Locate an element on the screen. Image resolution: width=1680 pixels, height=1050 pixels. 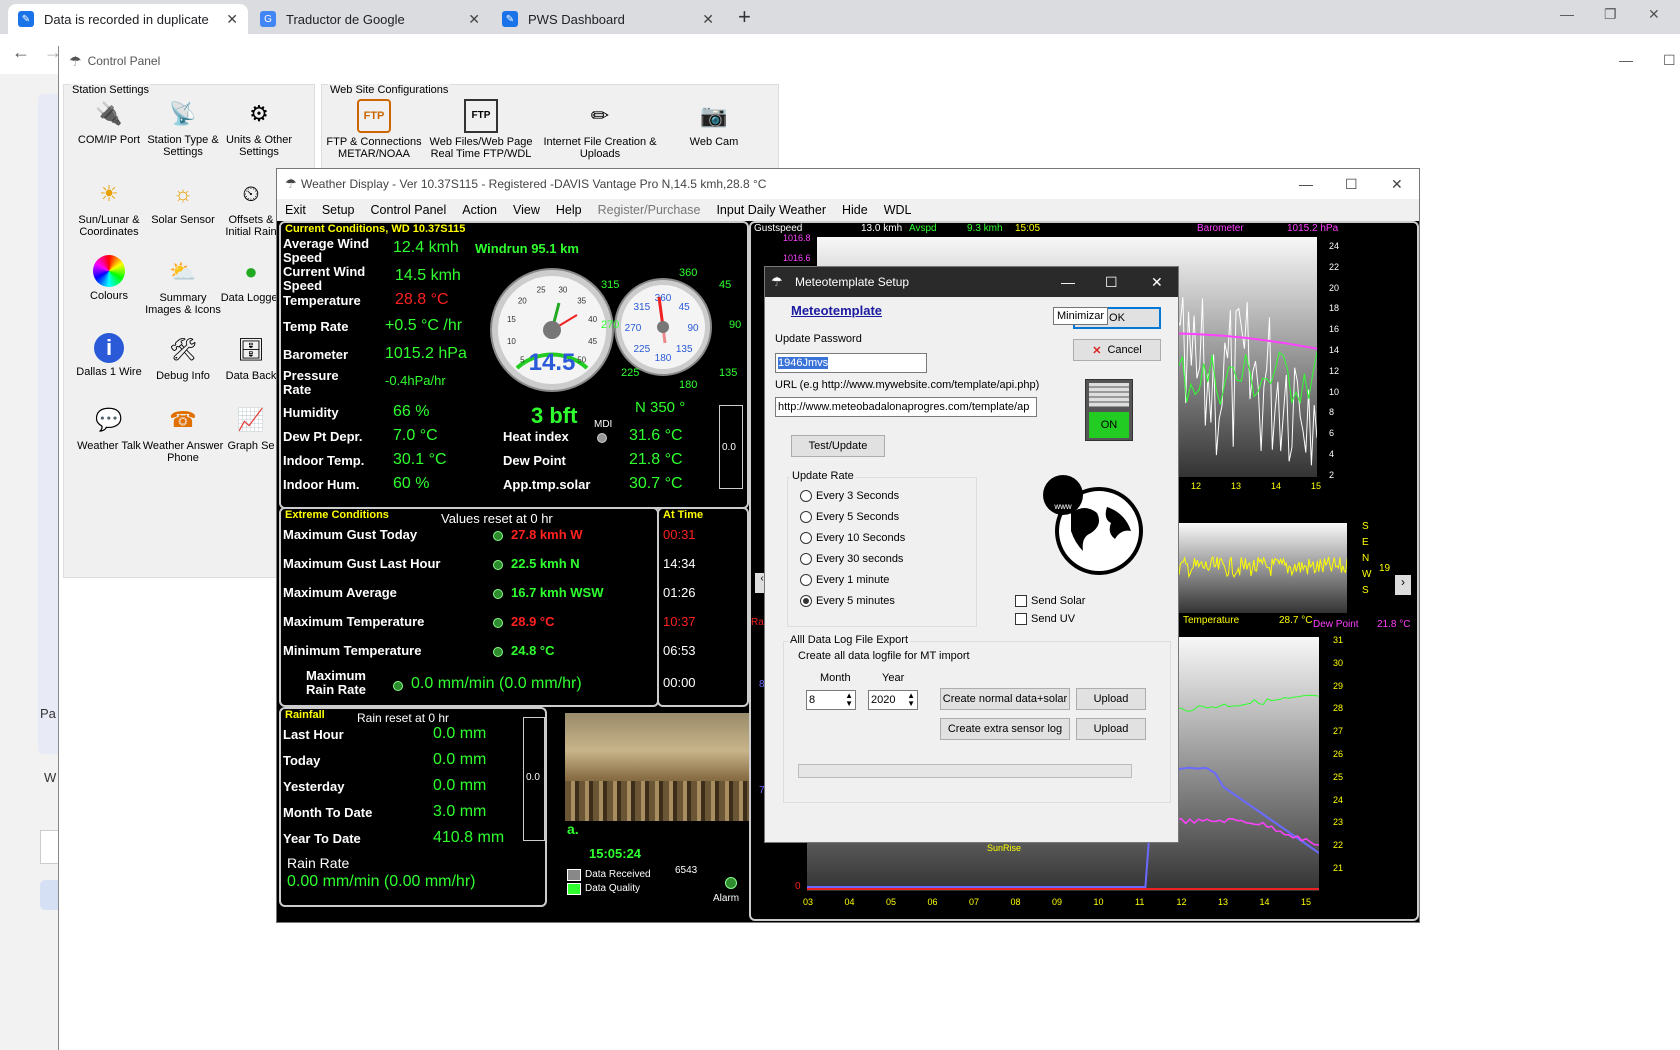
ftp-item: FTP FTP & Connections METAR/NOAA is located at coordinates (374, 129).